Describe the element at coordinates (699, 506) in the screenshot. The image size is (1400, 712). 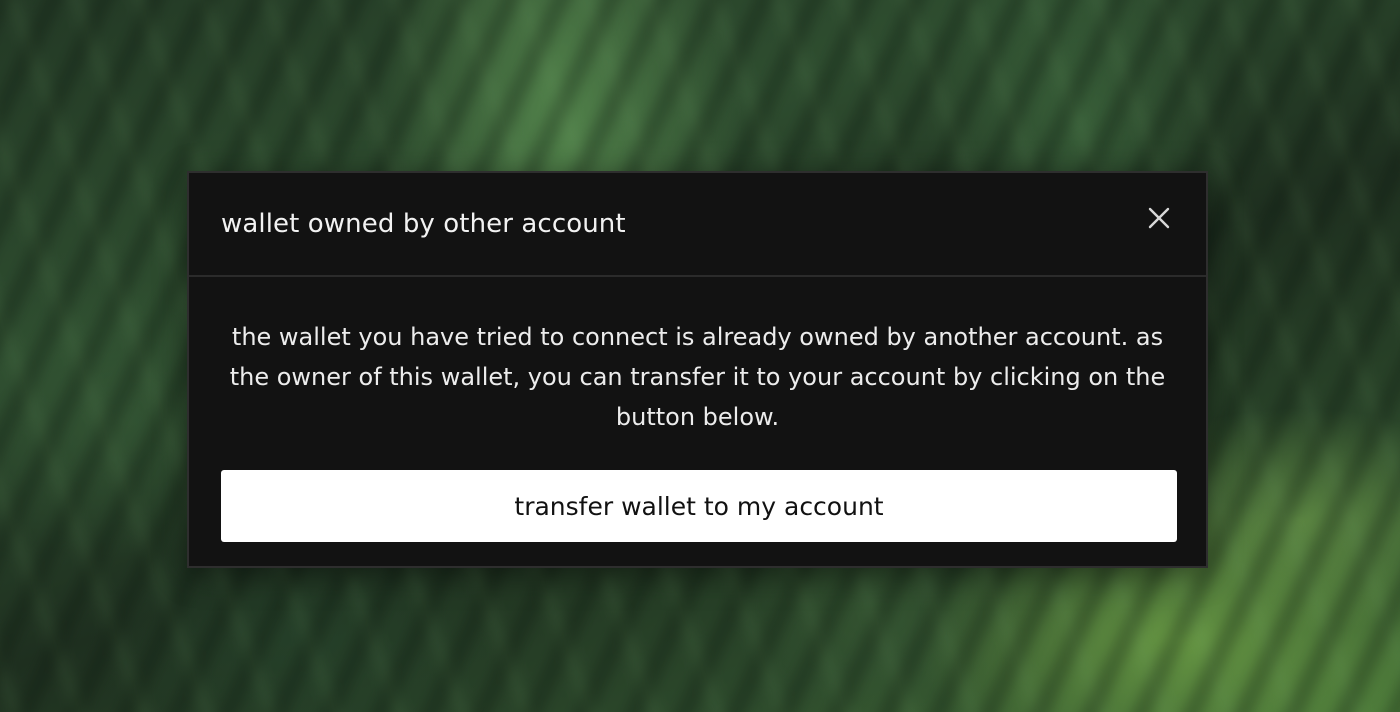
I see `transfer-wallet-button: transfer wallet to my account` at that location.